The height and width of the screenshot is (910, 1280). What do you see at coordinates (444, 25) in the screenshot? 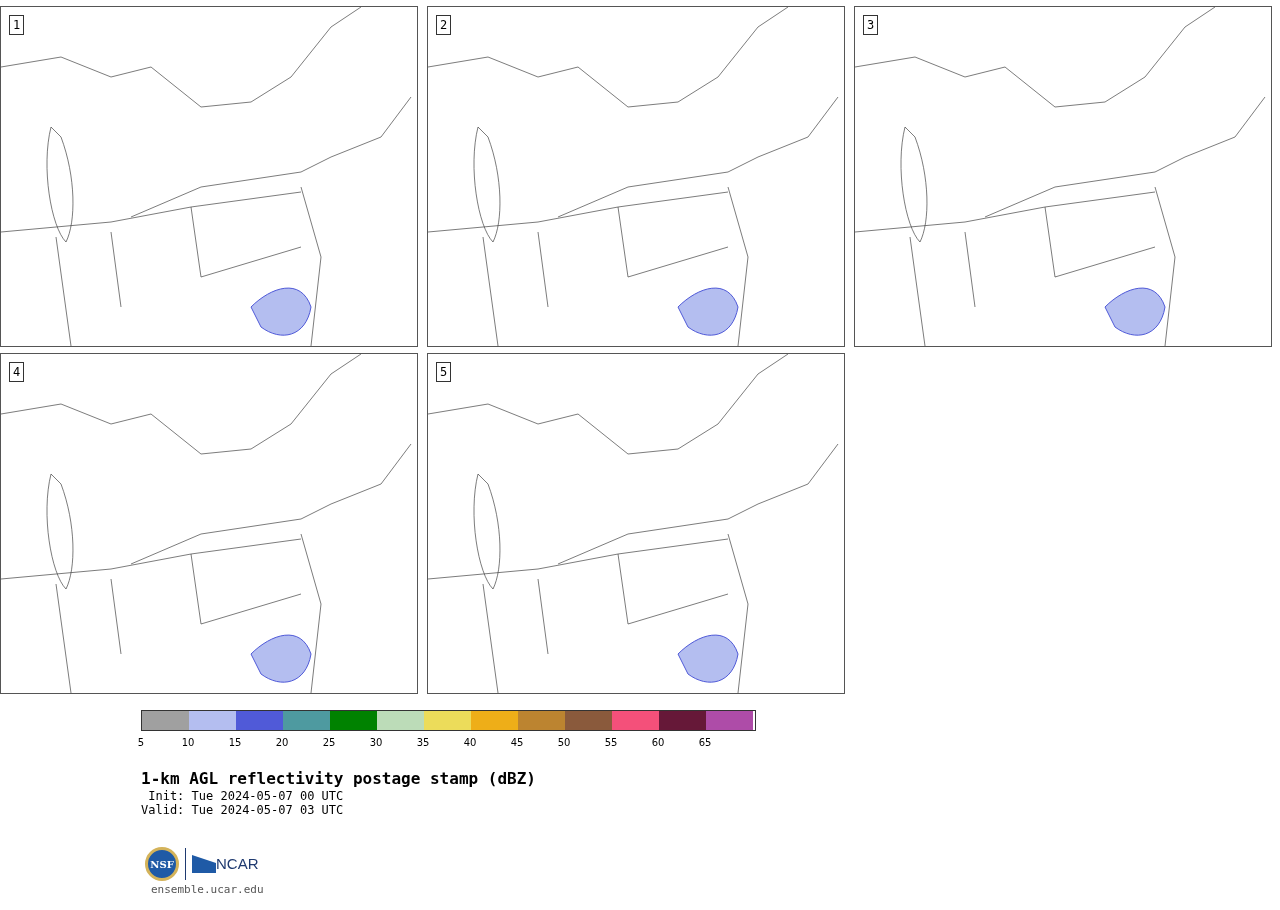
I see `panel-number: 2` at bounding box center [444, 25].